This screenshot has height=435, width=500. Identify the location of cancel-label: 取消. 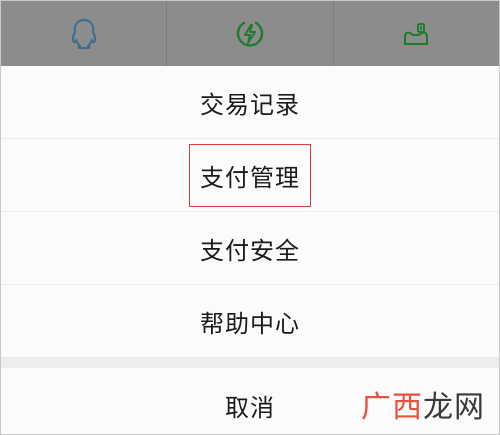
(250, 408).